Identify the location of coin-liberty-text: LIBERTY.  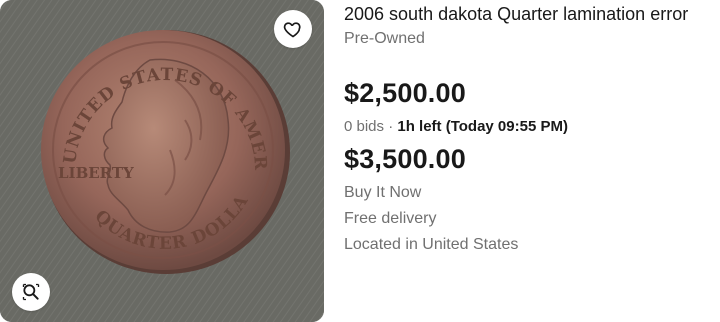
(96, 173).